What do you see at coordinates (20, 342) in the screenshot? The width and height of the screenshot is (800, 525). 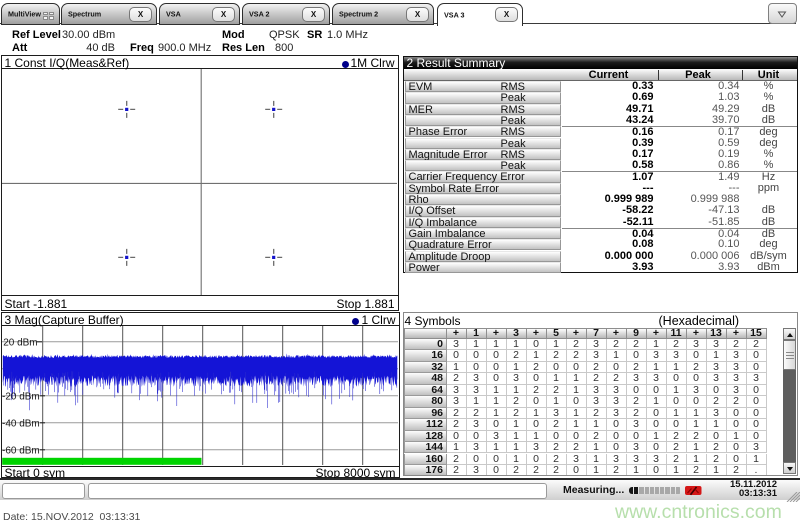 I see `svg-text: 20 dBm` at bounding box center [20, 342].